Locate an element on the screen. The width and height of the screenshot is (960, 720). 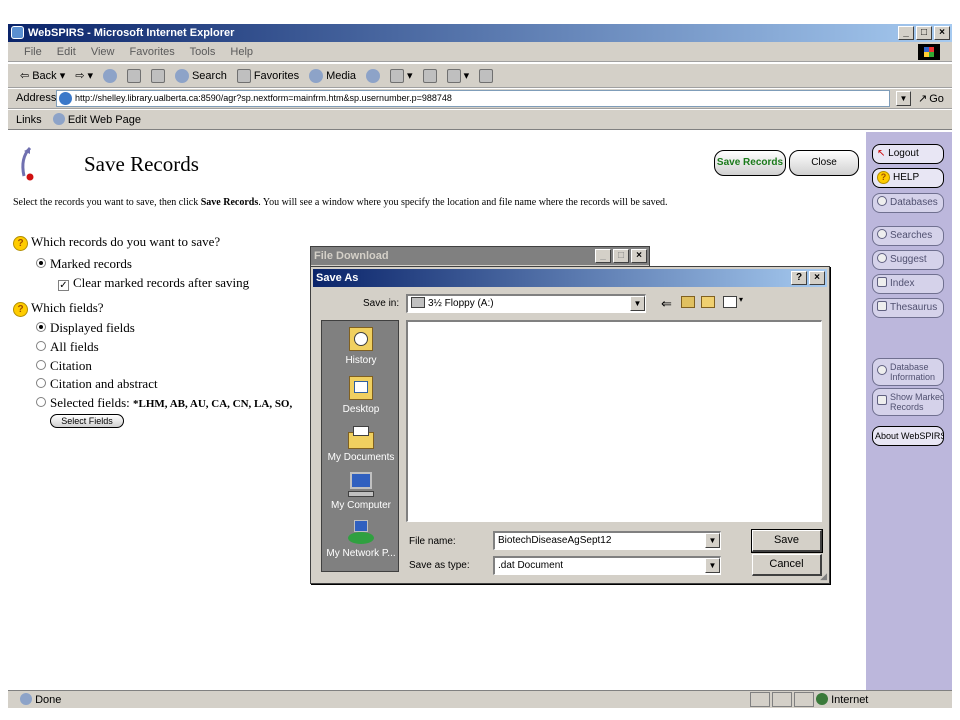
back-arrow-icon: ⇐ is located at coordinates (666, 304).